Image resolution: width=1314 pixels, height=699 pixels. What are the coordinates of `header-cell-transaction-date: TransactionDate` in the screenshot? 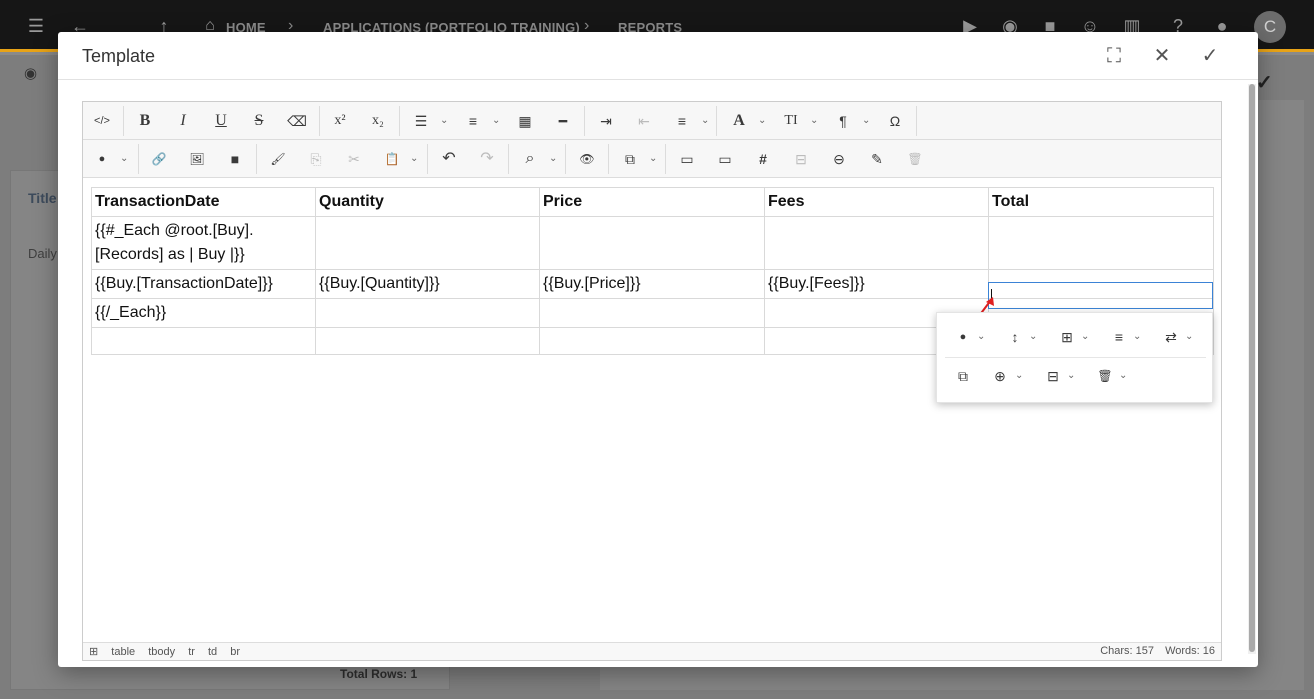 It's located at (203, 202).